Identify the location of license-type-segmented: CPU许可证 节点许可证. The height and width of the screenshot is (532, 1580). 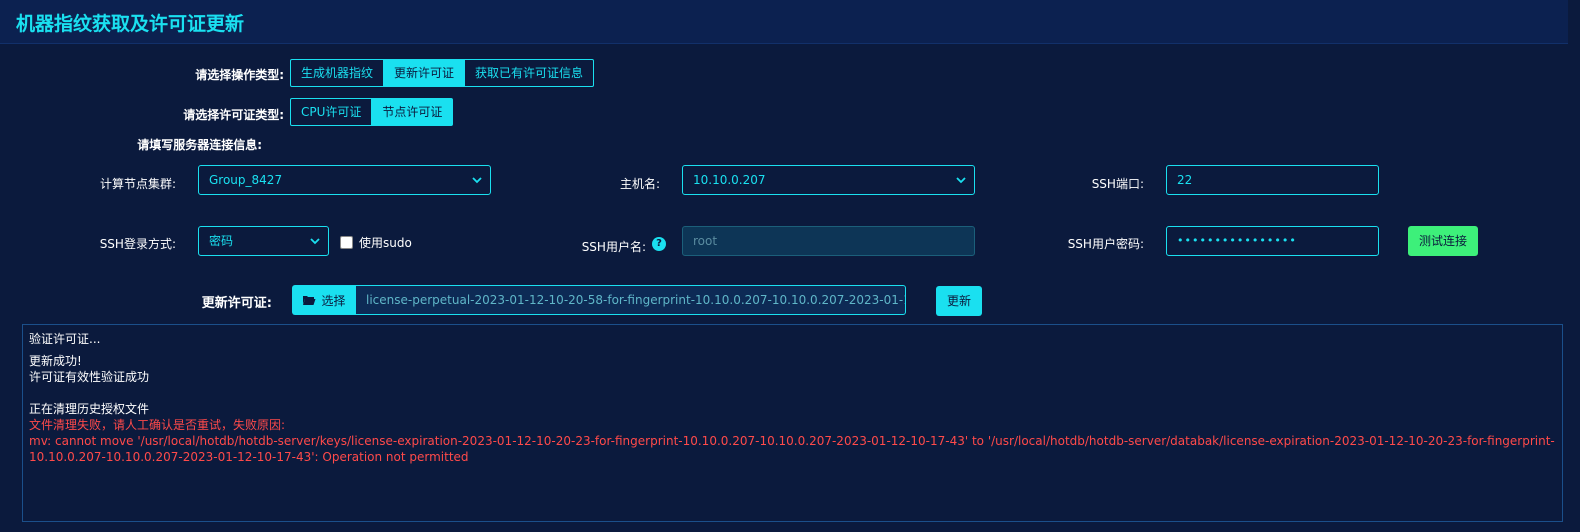
(372, 112).